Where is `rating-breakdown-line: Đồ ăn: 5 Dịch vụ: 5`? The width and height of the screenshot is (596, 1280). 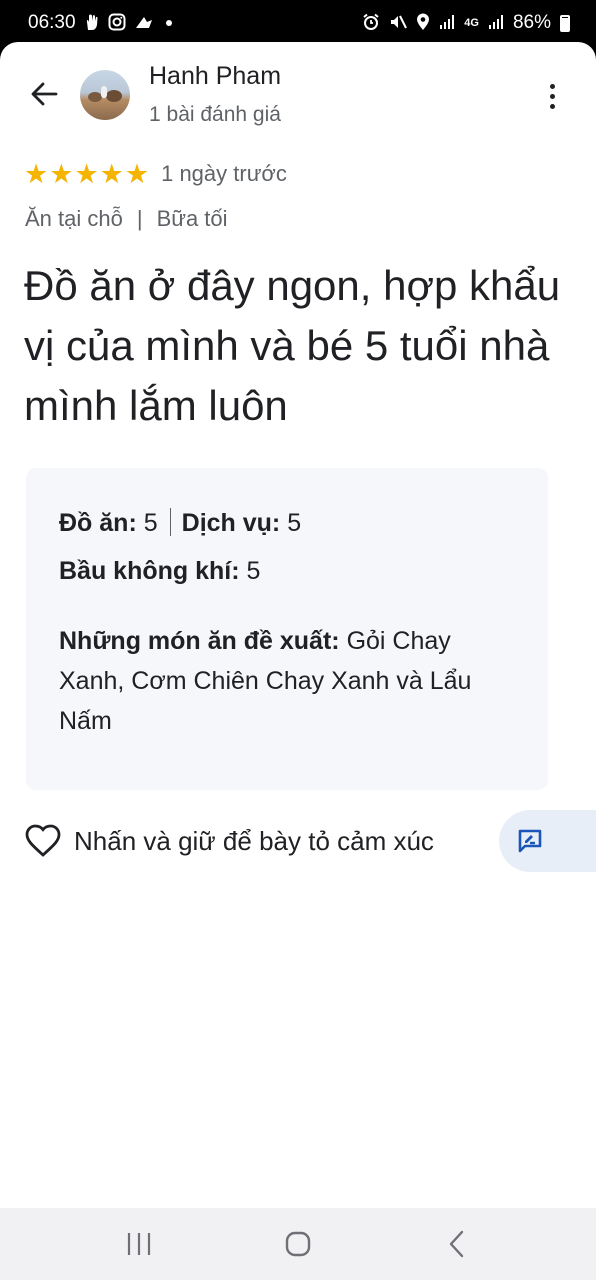
rating-breakdown-line: Đồ ăn: 5 Dịch vụ: 5 is located at coordinates (287, 523).